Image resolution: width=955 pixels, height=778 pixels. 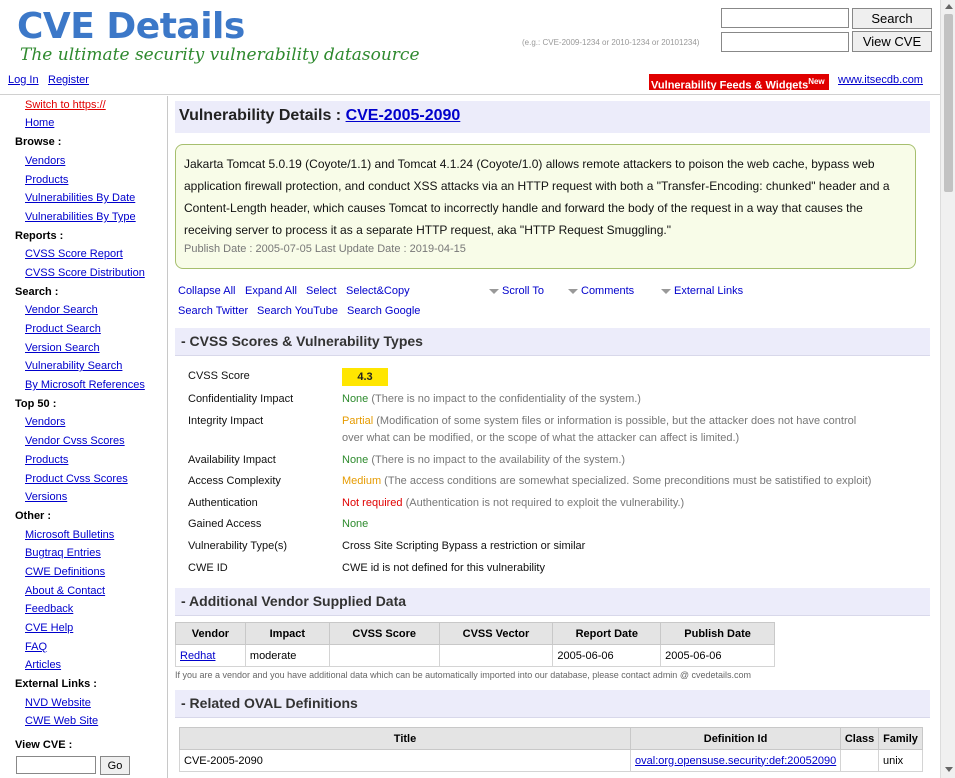 I want to click on cvss-section-header: - CVSS Scores & Vulnerability Types, so click(x=552, y=342).